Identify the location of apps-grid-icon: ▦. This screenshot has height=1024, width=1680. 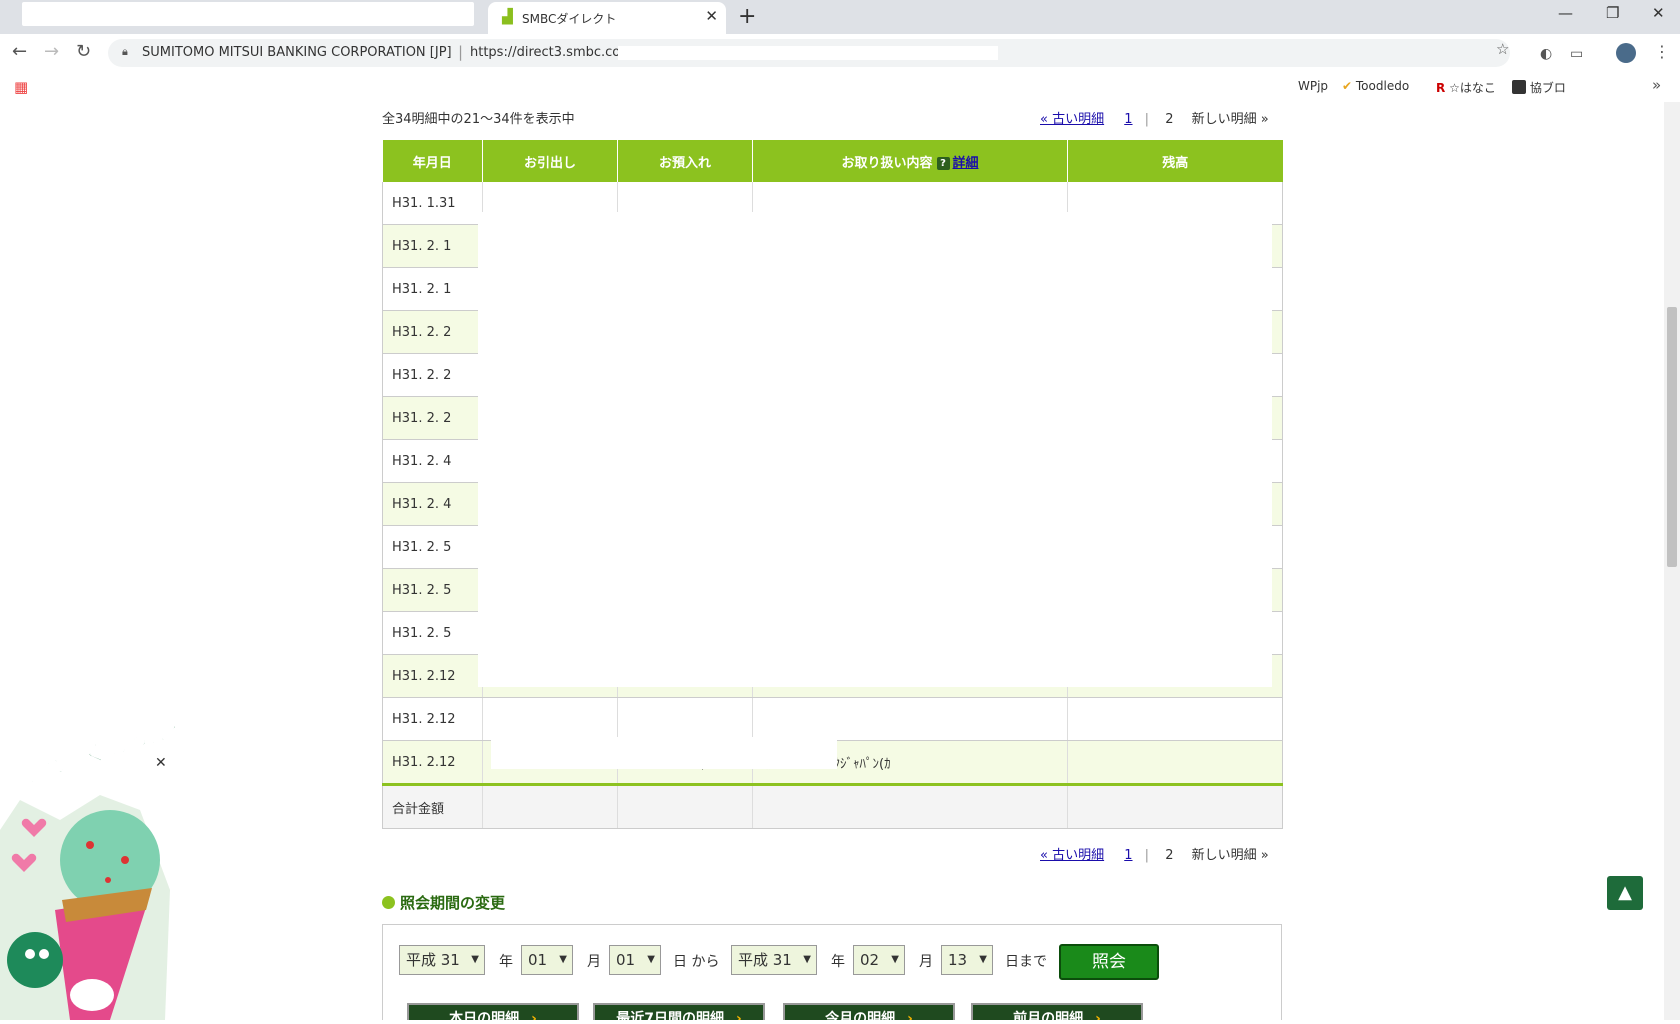
(21, 87).